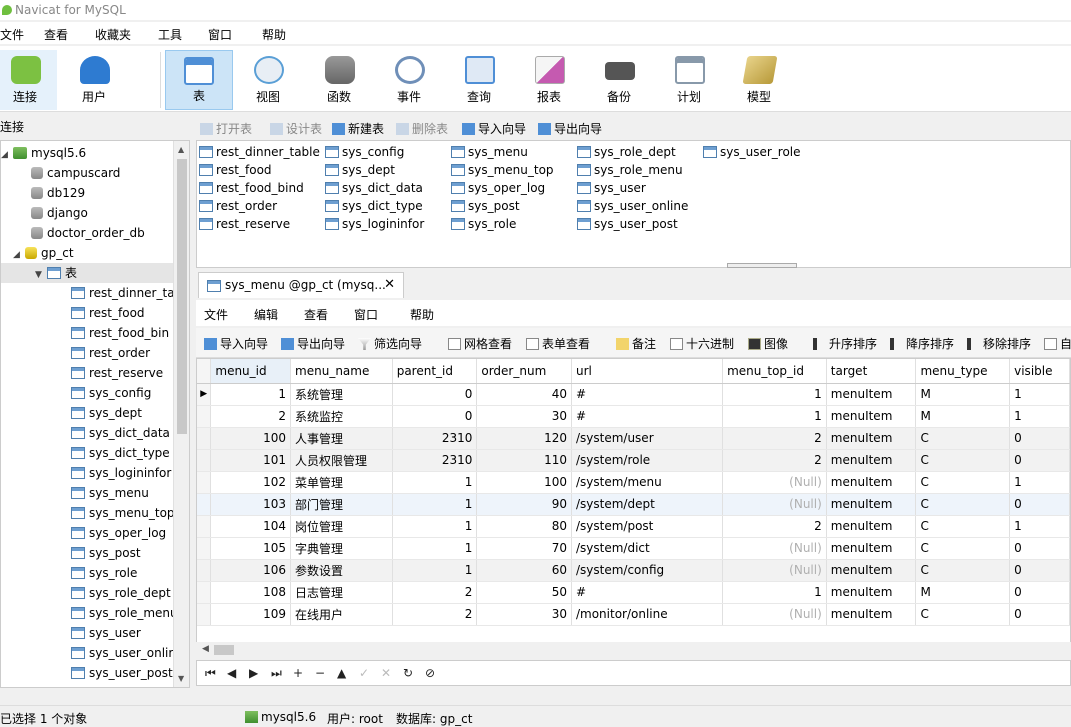 This screenshot has width=1071, height=727. Describe the element at coordinates (963, 394) in the screenshot. I see `cell-menu-type: M` at that location.